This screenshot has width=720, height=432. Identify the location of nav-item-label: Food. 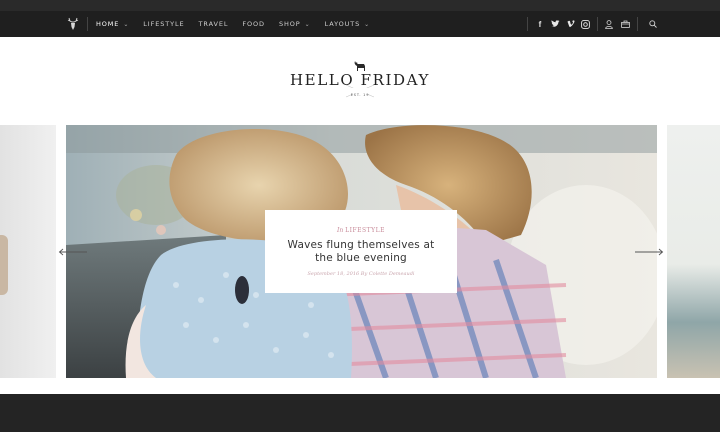
(253, 24).